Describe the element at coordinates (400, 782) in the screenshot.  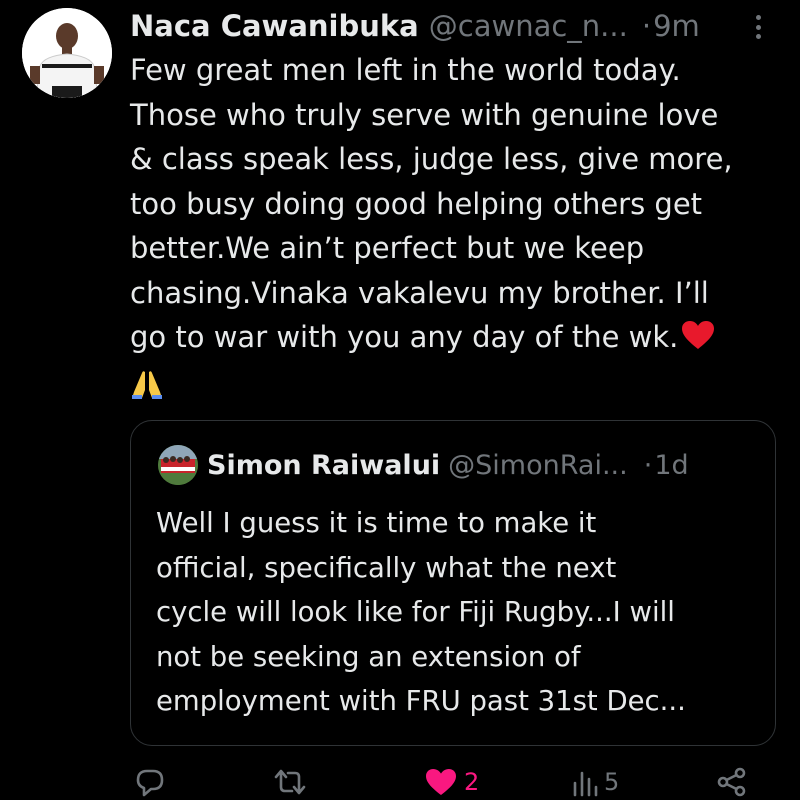
I see `tweet-action-bar: 2 5` at that location.